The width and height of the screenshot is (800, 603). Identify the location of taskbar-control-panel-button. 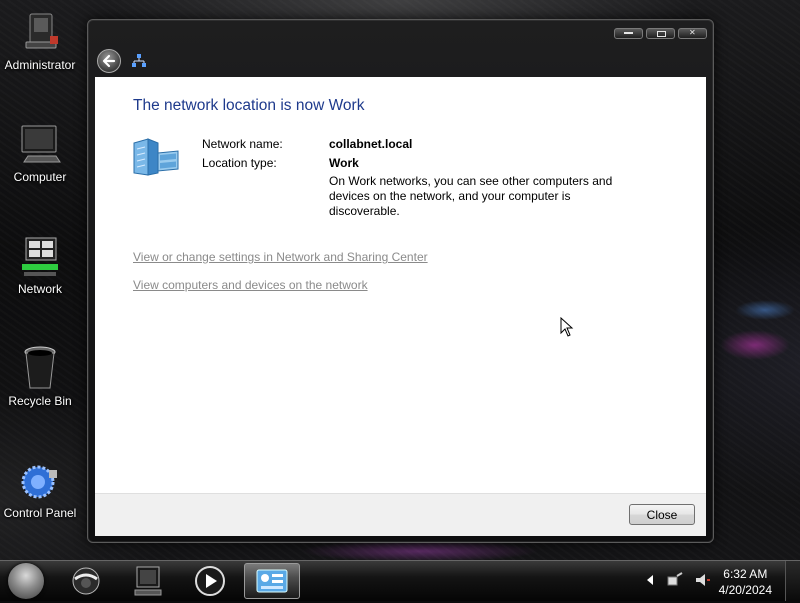
(272, 581).